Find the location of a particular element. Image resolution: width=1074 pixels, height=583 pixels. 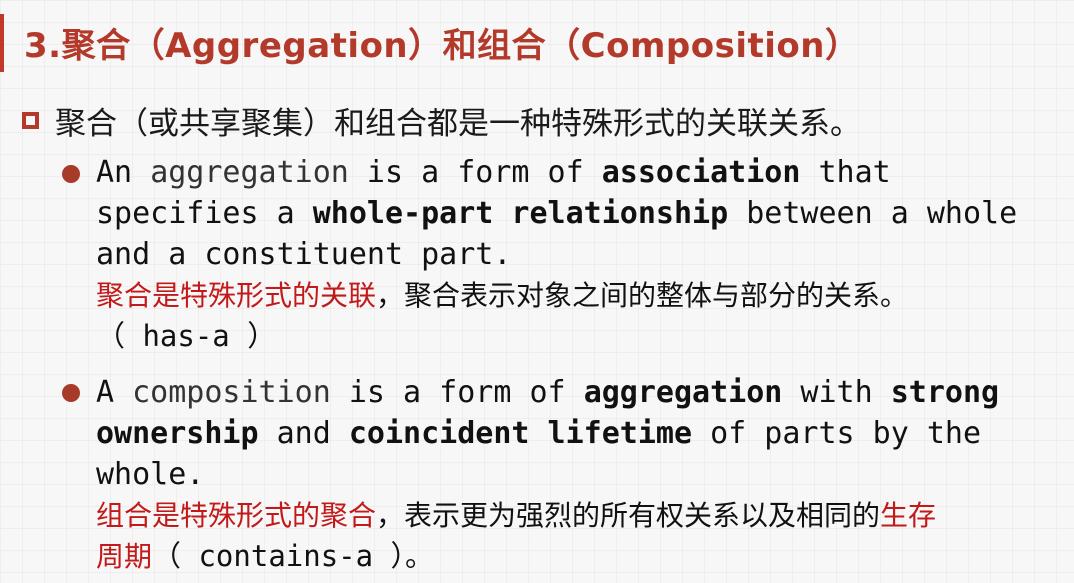

cn-red-text: 生存 is located at coordinates (908, 515).